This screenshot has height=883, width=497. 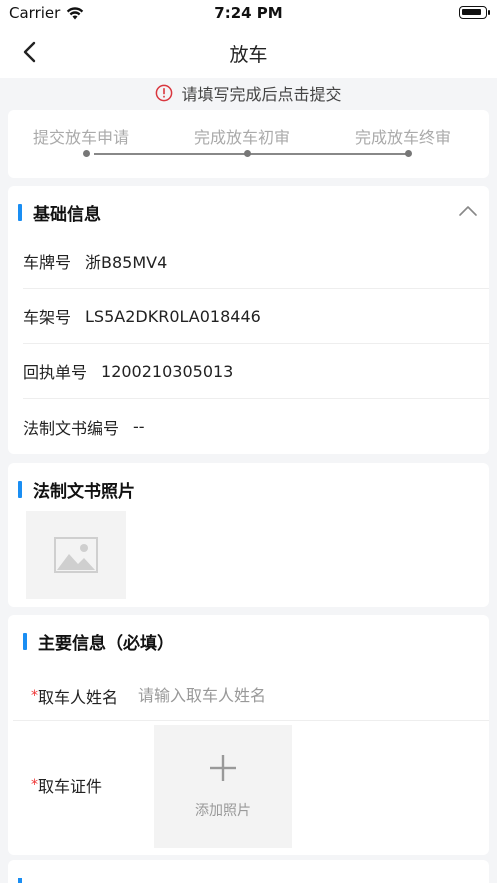 What do you see at coordinates (256, 426) in the screenshot?
I see `legal-doc-number-row: 法制文书编号 --` at bounding box center [256, 426].